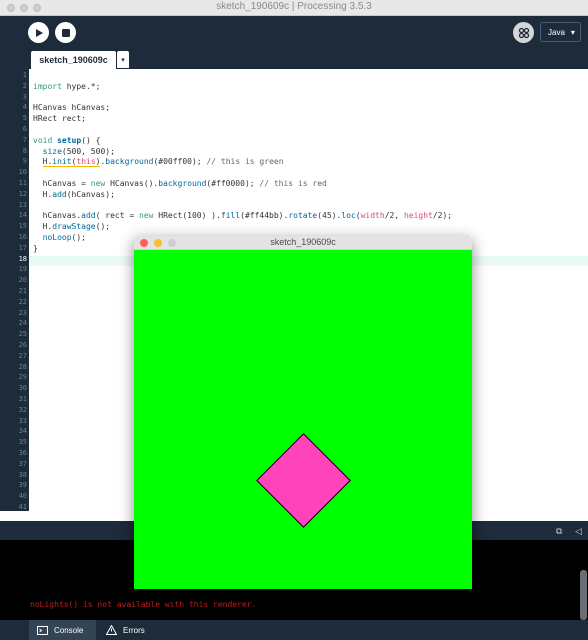 Image resolution: width=588 pixels, height=640 pixels. Describe the element at coordinates (561, 531) in the screenshot. I see `copy-icon: ⧉` at that location.